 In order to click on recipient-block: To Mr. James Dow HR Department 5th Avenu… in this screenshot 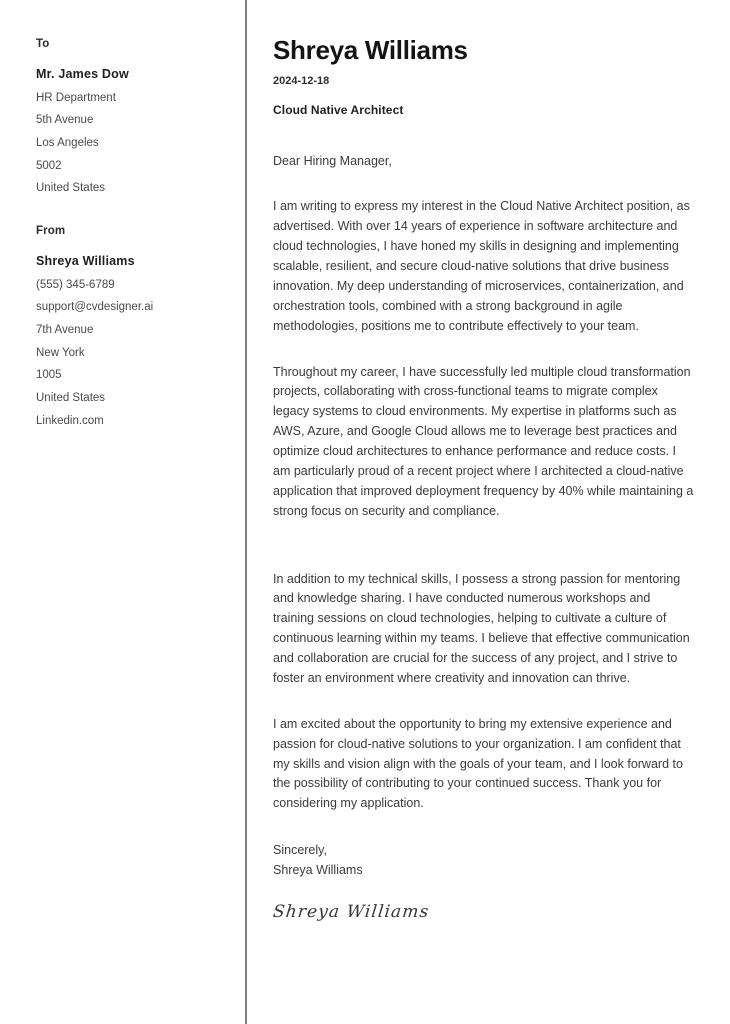, I will do `click(131, 117)`.